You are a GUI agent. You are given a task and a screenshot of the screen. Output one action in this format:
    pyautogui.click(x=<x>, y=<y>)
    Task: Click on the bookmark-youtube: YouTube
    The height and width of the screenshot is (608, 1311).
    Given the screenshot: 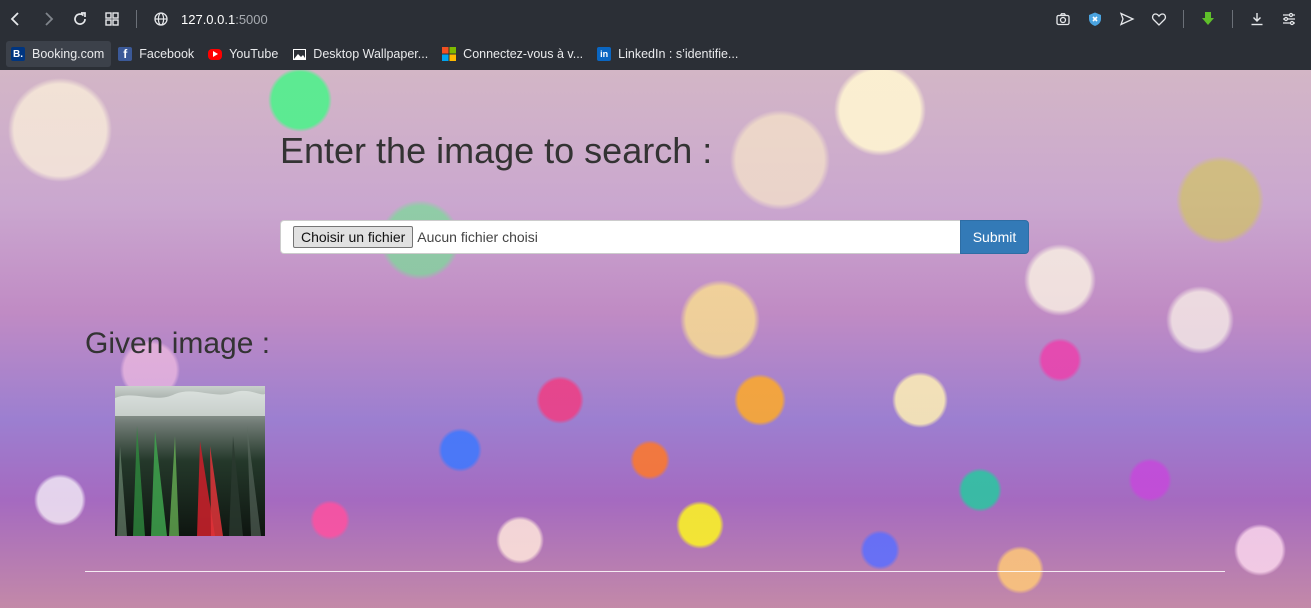 What is the action you would take?
    pyautogui.click(x=244, y=54)
    